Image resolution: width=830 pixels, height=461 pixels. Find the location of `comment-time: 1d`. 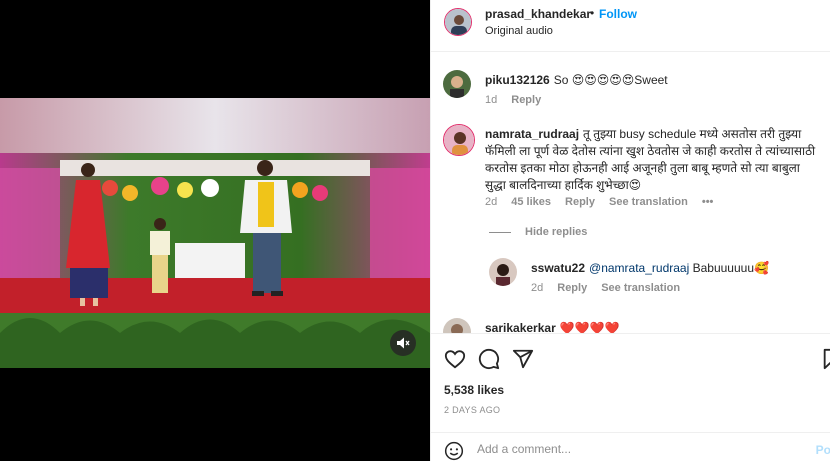

comment-time: 1d is located at coordinates (491, 100).